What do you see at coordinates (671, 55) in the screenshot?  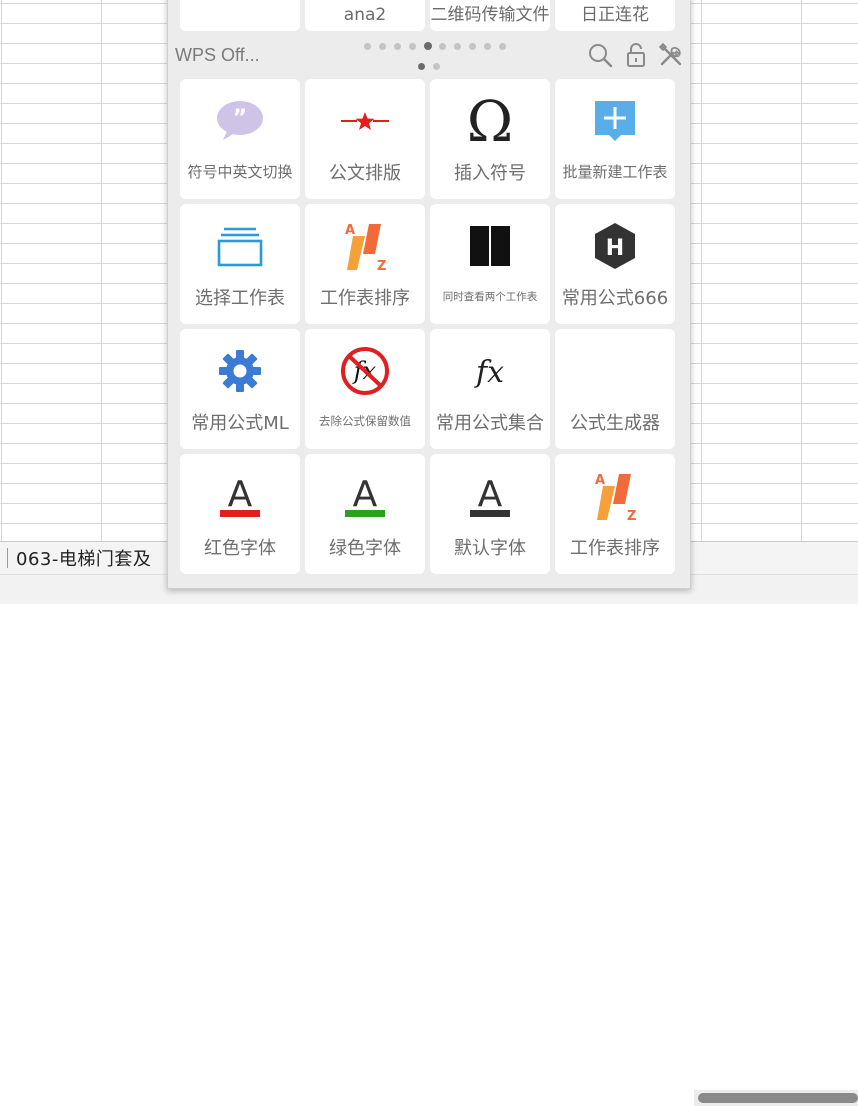 I see `tools-icon` at bounding box center [671, 55].